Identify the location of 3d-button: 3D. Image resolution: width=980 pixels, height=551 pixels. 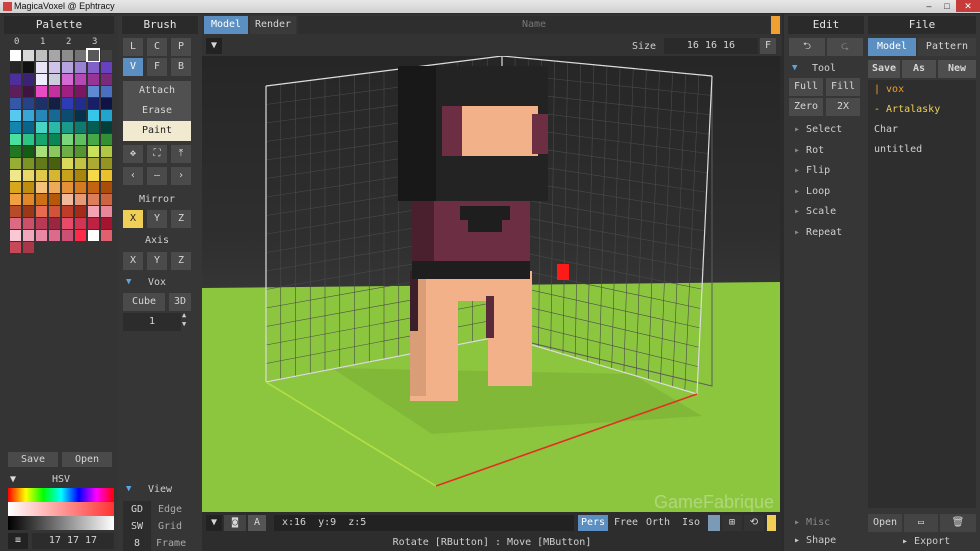
(180, 302).